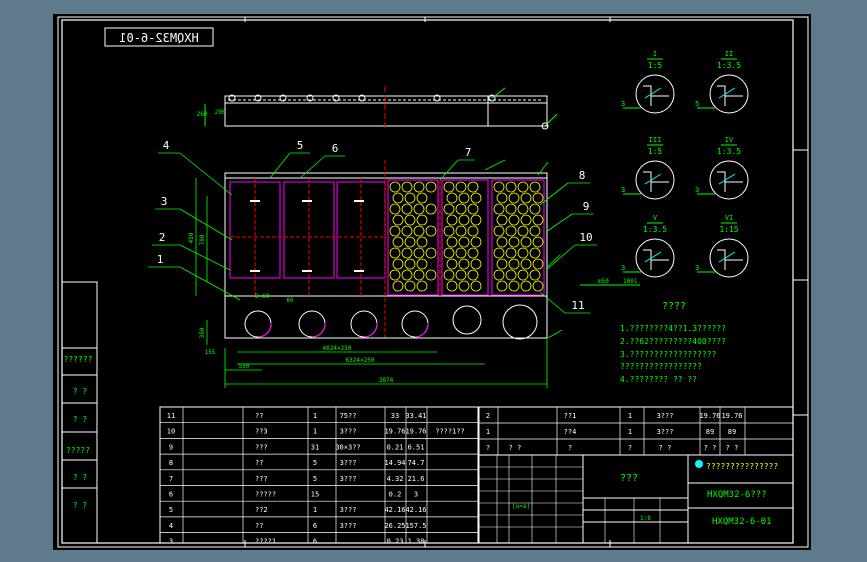 The height and width of the screenshot is (562, 867). Describe the element at coordinates (630, 281) in the screenshot. I see `detail-annotation: 1001` at that location.